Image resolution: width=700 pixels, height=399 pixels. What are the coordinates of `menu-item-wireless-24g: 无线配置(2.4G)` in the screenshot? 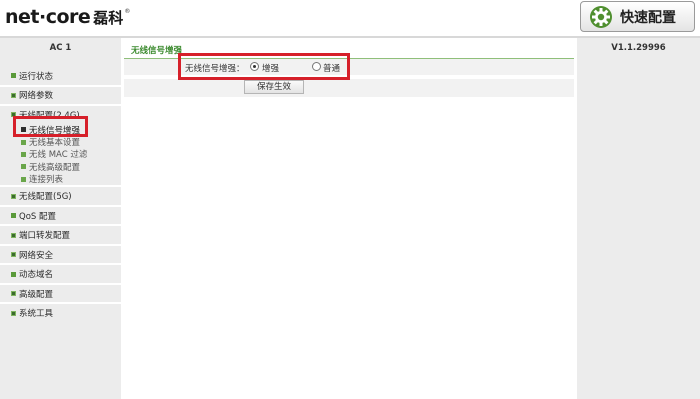 It's located at (60, 115).